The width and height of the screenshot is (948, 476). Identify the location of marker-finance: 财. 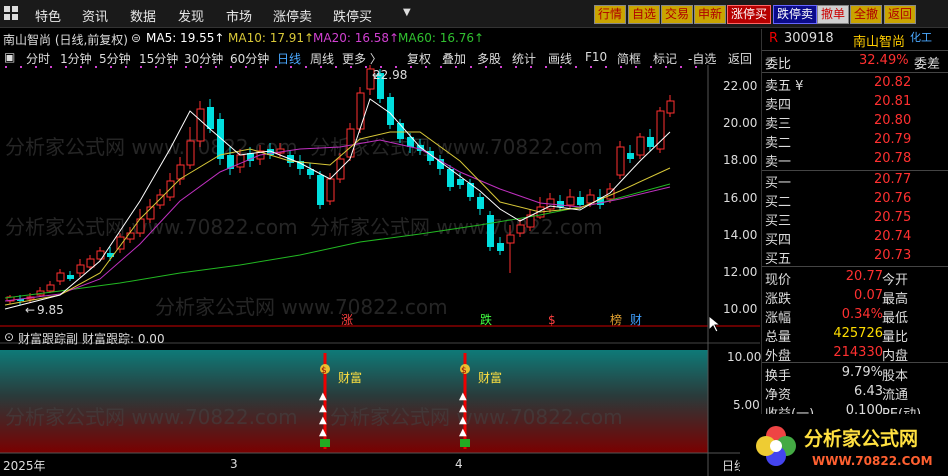
(636, 320).